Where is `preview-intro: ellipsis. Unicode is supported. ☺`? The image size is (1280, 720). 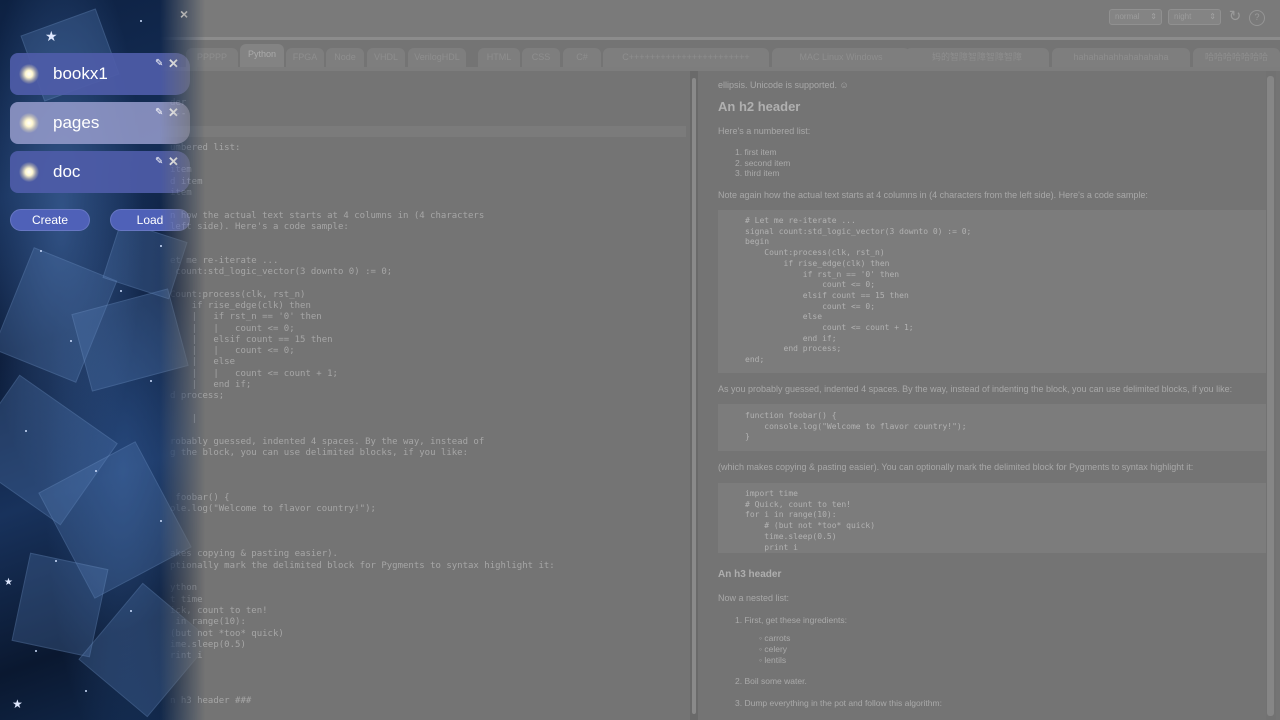 preview-intro: ellipsis. Unicode is supported. ☺ is located at coordinates (783, 85).